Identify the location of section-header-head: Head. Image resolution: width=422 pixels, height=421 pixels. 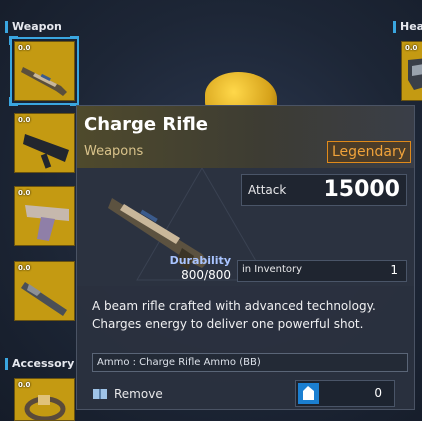
(407, 26).